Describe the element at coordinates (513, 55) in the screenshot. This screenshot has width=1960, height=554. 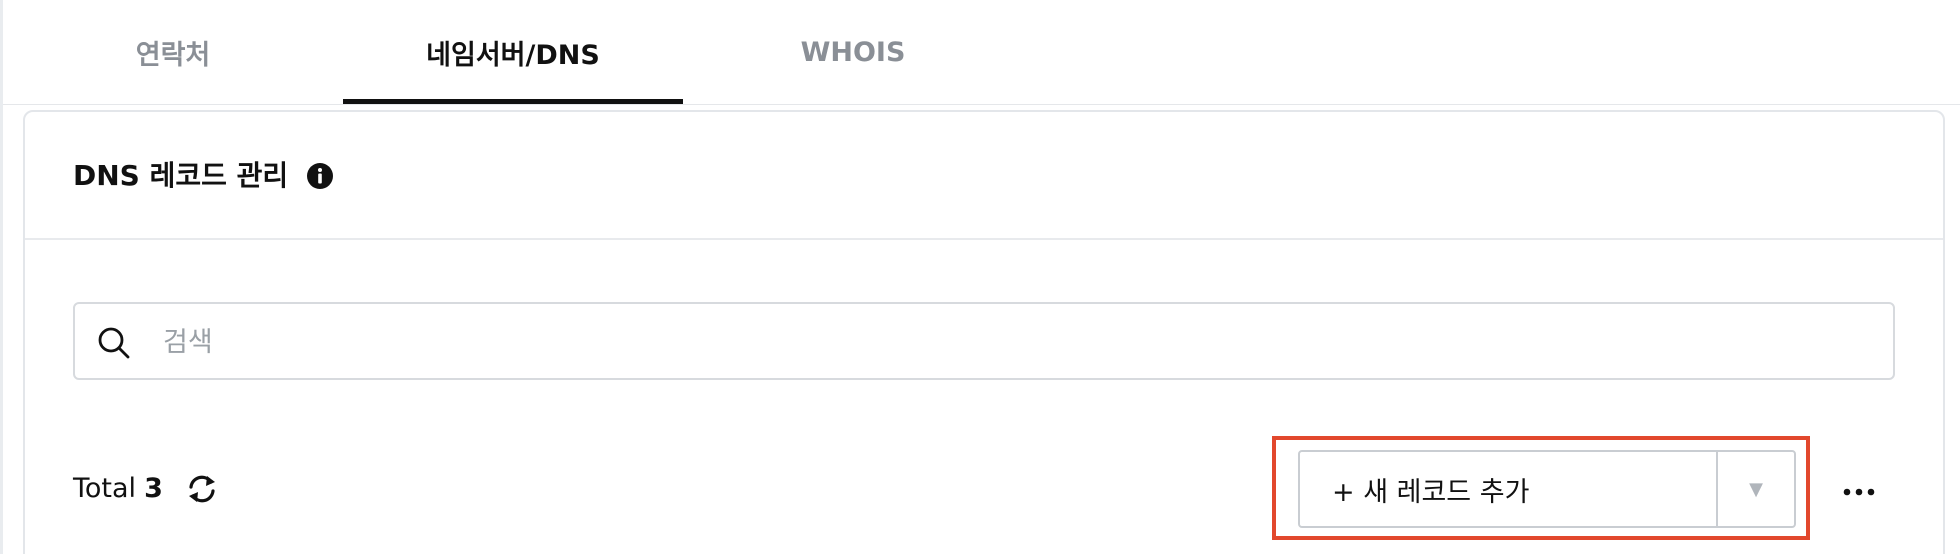
I see `tab-nameserver-dns-label: 네임서버/DNS` at that location.